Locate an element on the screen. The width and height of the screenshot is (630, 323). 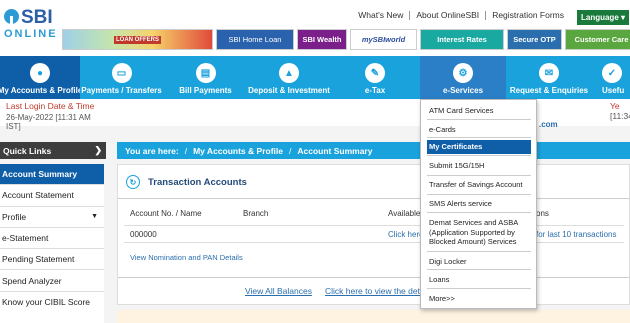
menu-item-submit-15g: Submit 15G/15H is located at coordinates (479, 166).